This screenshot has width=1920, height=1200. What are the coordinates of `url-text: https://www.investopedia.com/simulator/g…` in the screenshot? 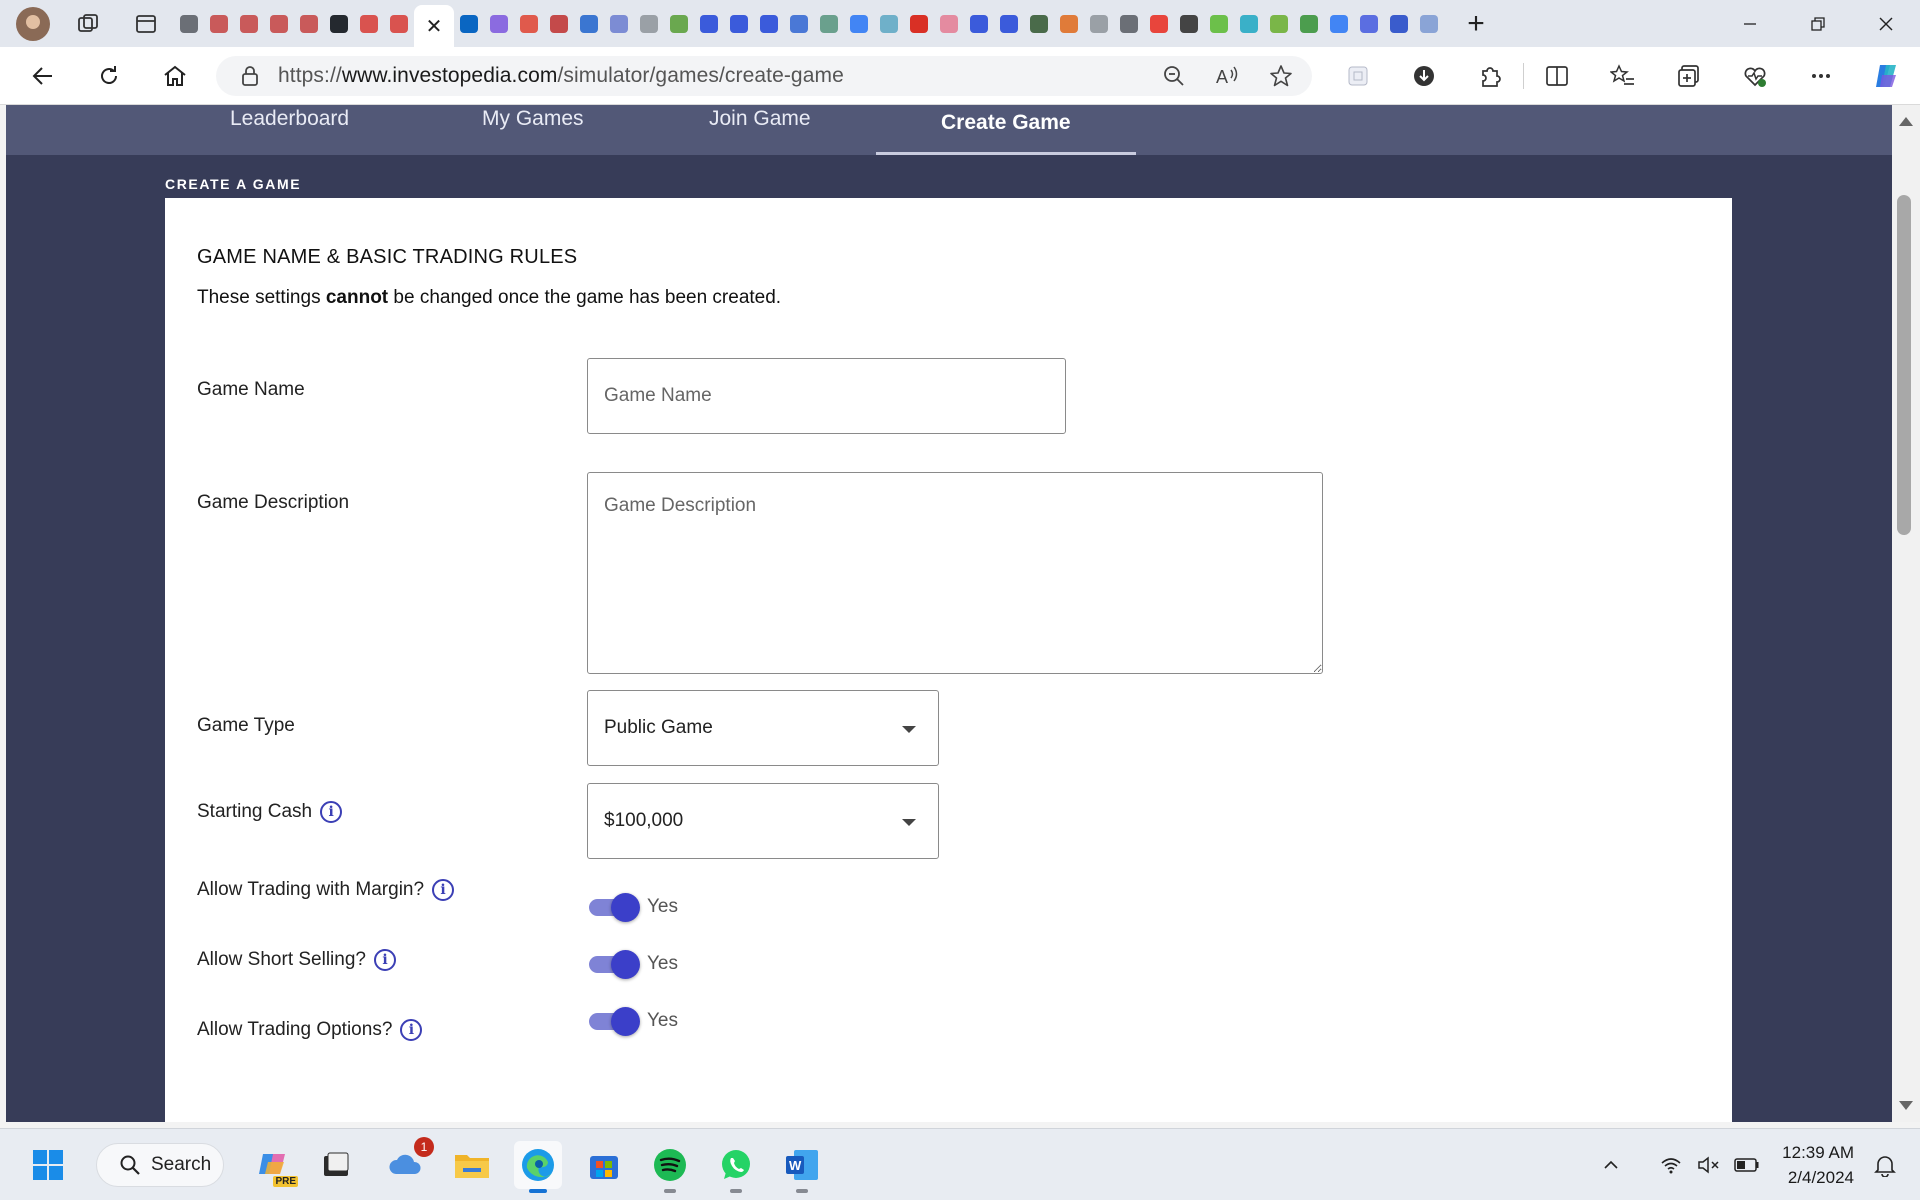 It's located at (561, 76).